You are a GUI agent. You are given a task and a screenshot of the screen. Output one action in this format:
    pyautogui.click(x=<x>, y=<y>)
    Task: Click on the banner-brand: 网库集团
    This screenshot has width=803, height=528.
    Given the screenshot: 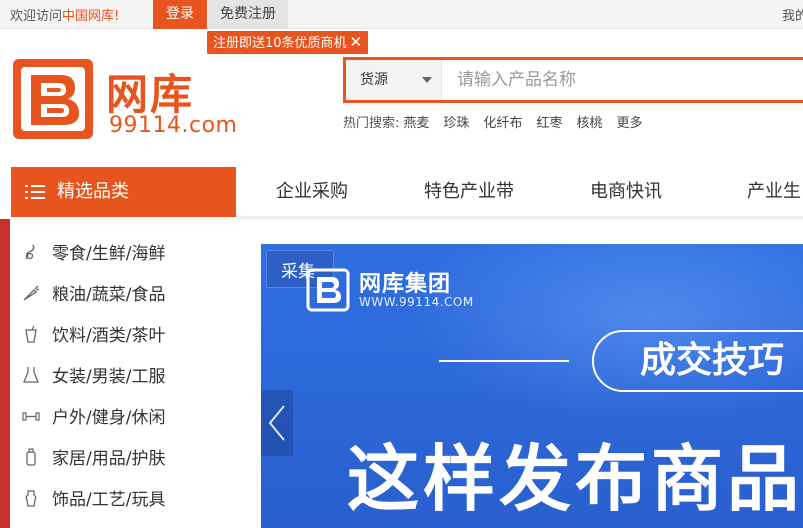 What is the action you would take?
    pyautogui.click(x=405, y=284)
    